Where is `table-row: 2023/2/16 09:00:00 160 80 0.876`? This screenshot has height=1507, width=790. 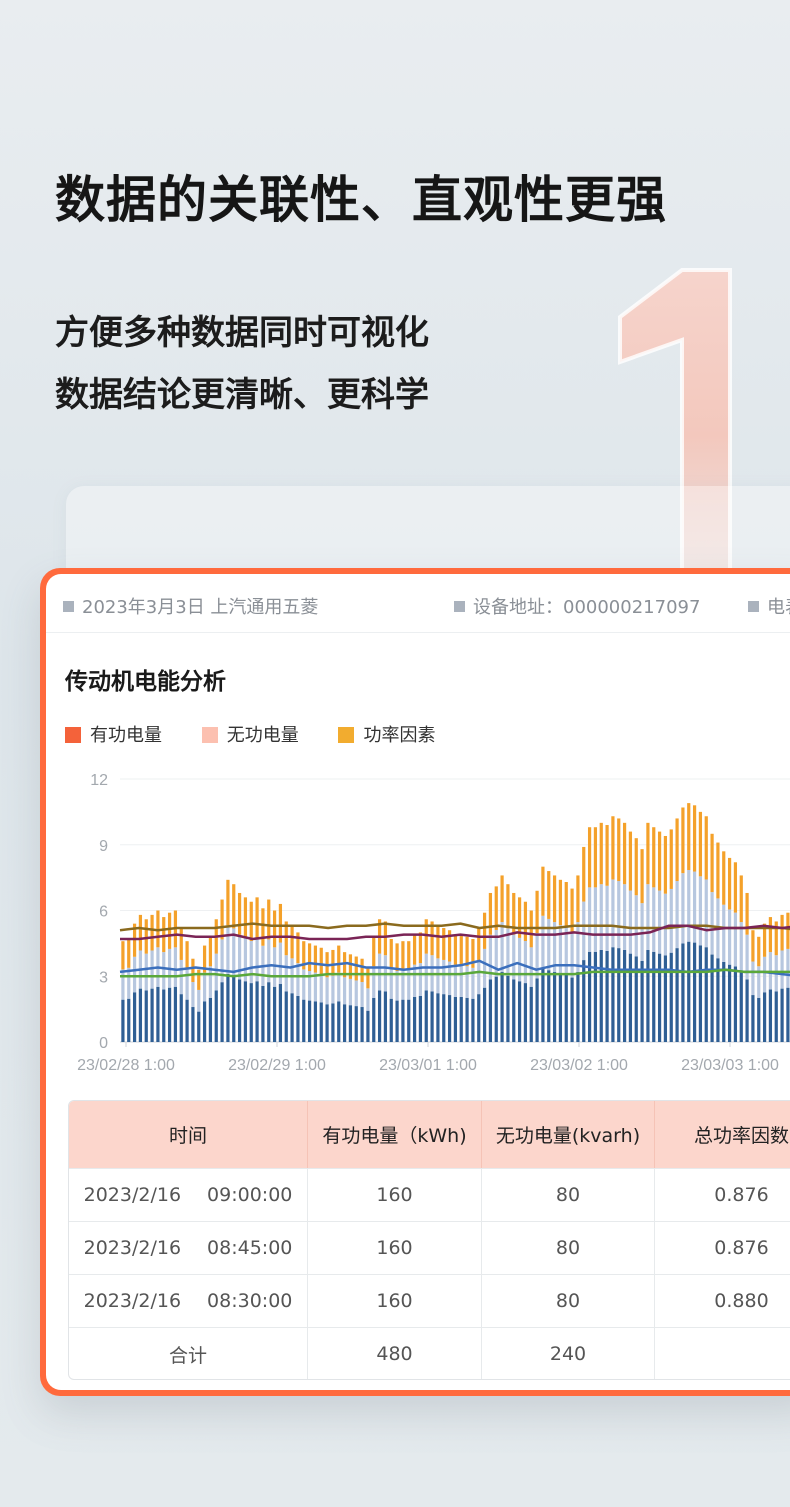
table-row: 2023/2/16 09:00:00 160 80 0.876 is located at coordinates (429, 1194).